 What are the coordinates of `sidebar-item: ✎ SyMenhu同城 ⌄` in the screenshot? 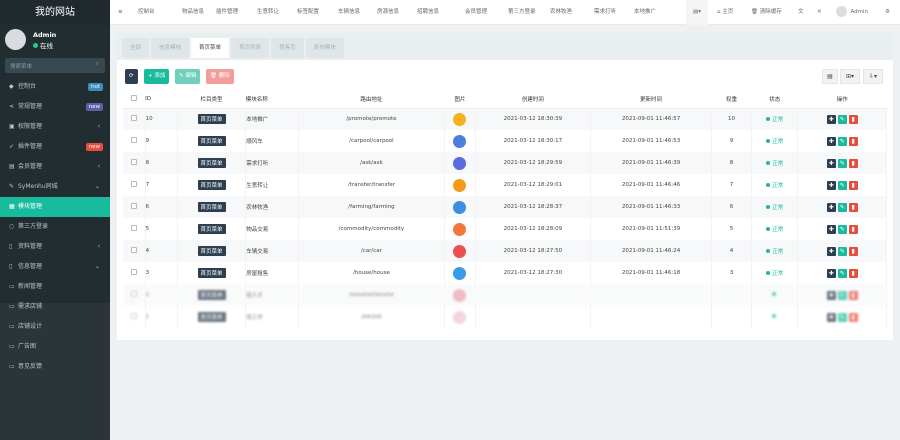 It's located at (55, 187).